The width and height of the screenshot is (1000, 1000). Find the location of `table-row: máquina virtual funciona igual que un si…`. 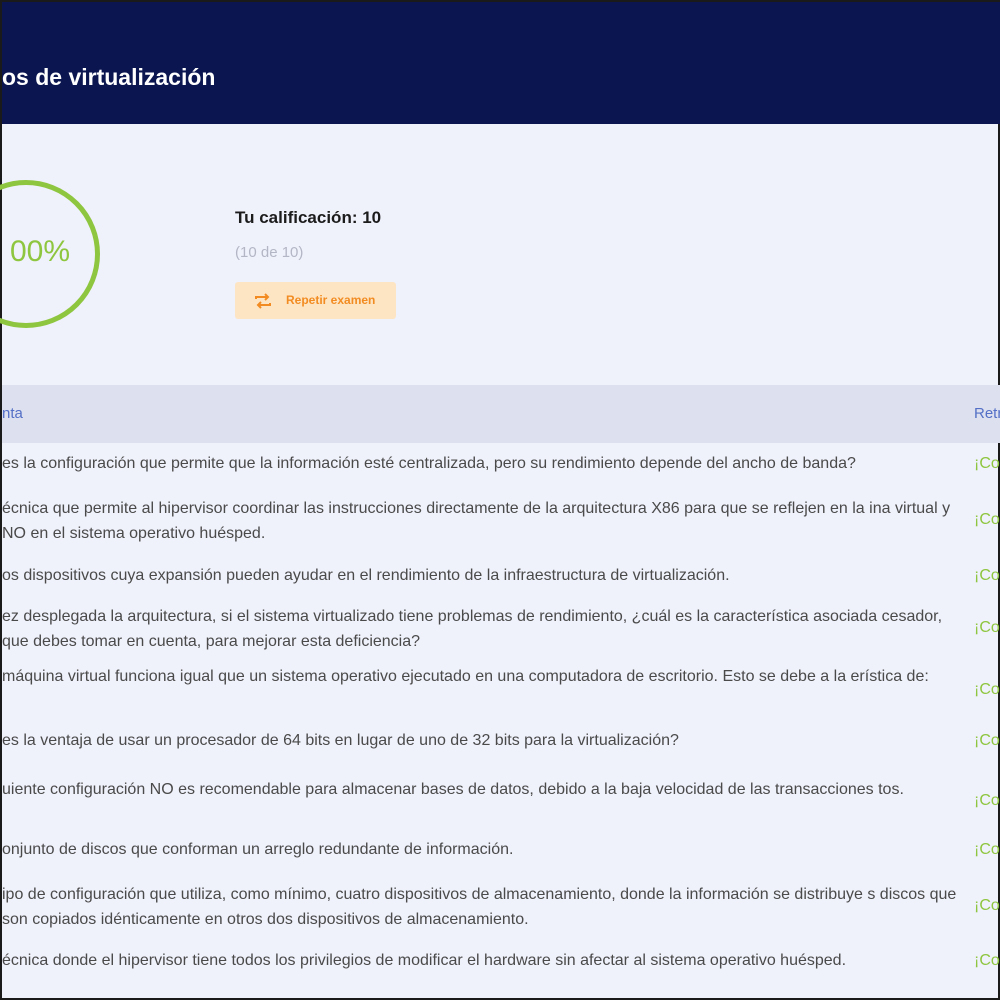

table-row: máquina virtual funciona igual que un si… is located at coordinates (501, 692).